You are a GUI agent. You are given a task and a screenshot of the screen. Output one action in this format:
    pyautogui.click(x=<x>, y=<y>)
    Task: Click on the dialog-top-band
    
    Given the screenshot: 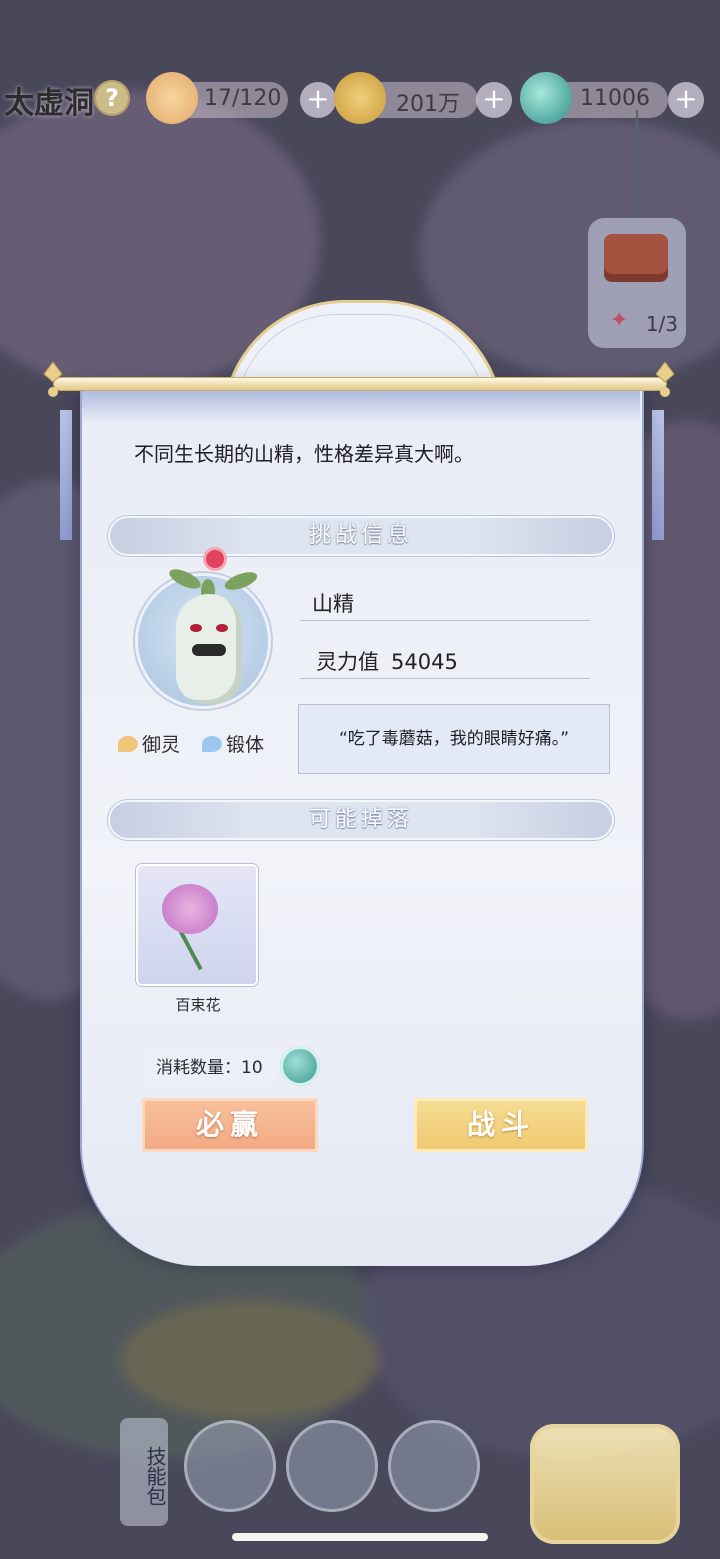 What is the action you would take?
    pyautogui.click(x=361, y=405)
    